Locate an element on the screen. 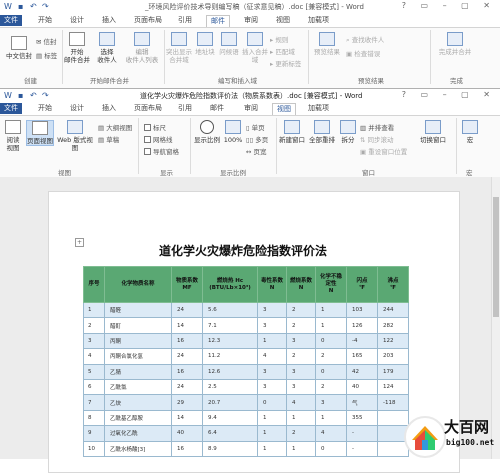 The image size is (500, 473). tab-review: 审阅 is located at coordinates (251, 108).